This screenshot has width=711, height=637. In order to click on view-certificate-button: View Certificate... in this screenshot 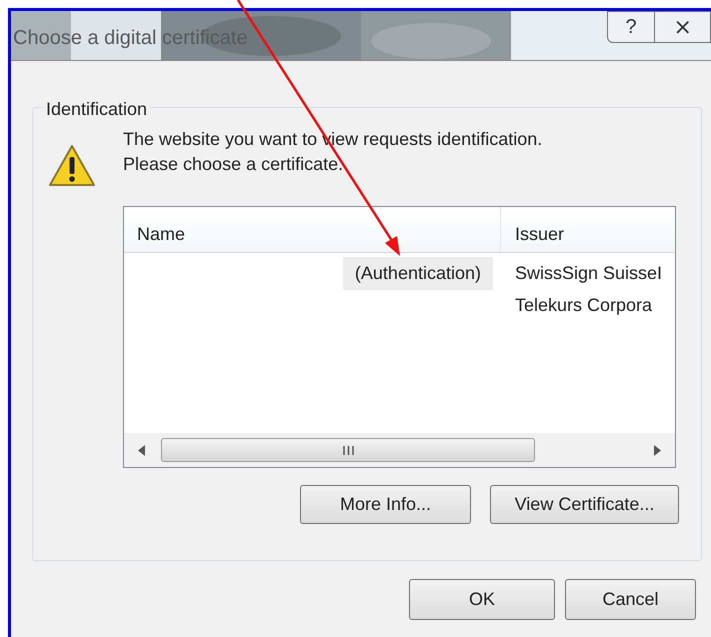, I will do `click(584, 504)`.